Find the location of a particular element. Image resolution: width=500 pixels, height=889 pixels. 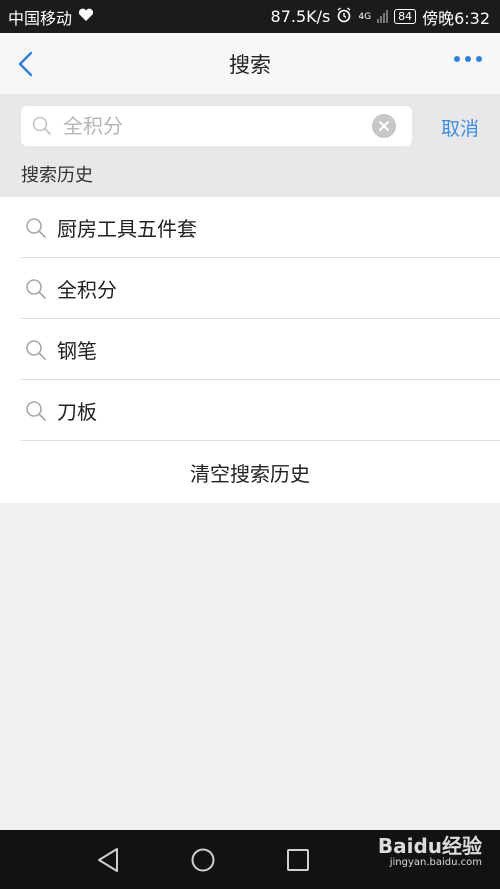

status-bar: 中国移动 87.5K/s 4G 84 傍晚6:32 is located at coordinates (250, 16).